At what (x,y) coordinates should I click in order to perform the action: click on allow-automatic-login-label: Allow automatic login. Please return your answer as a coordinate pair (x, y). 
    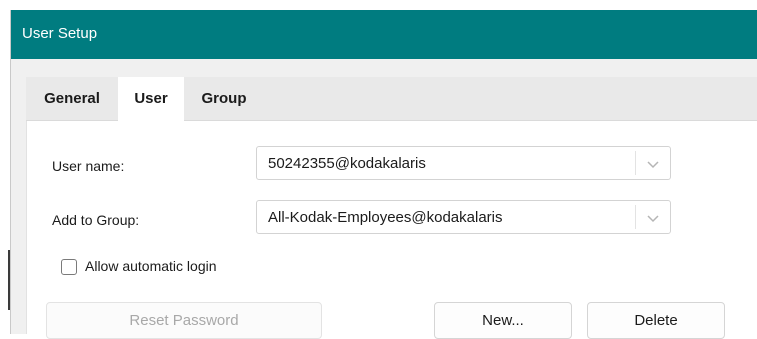
    Looking at the image, I should click on (151, 266).